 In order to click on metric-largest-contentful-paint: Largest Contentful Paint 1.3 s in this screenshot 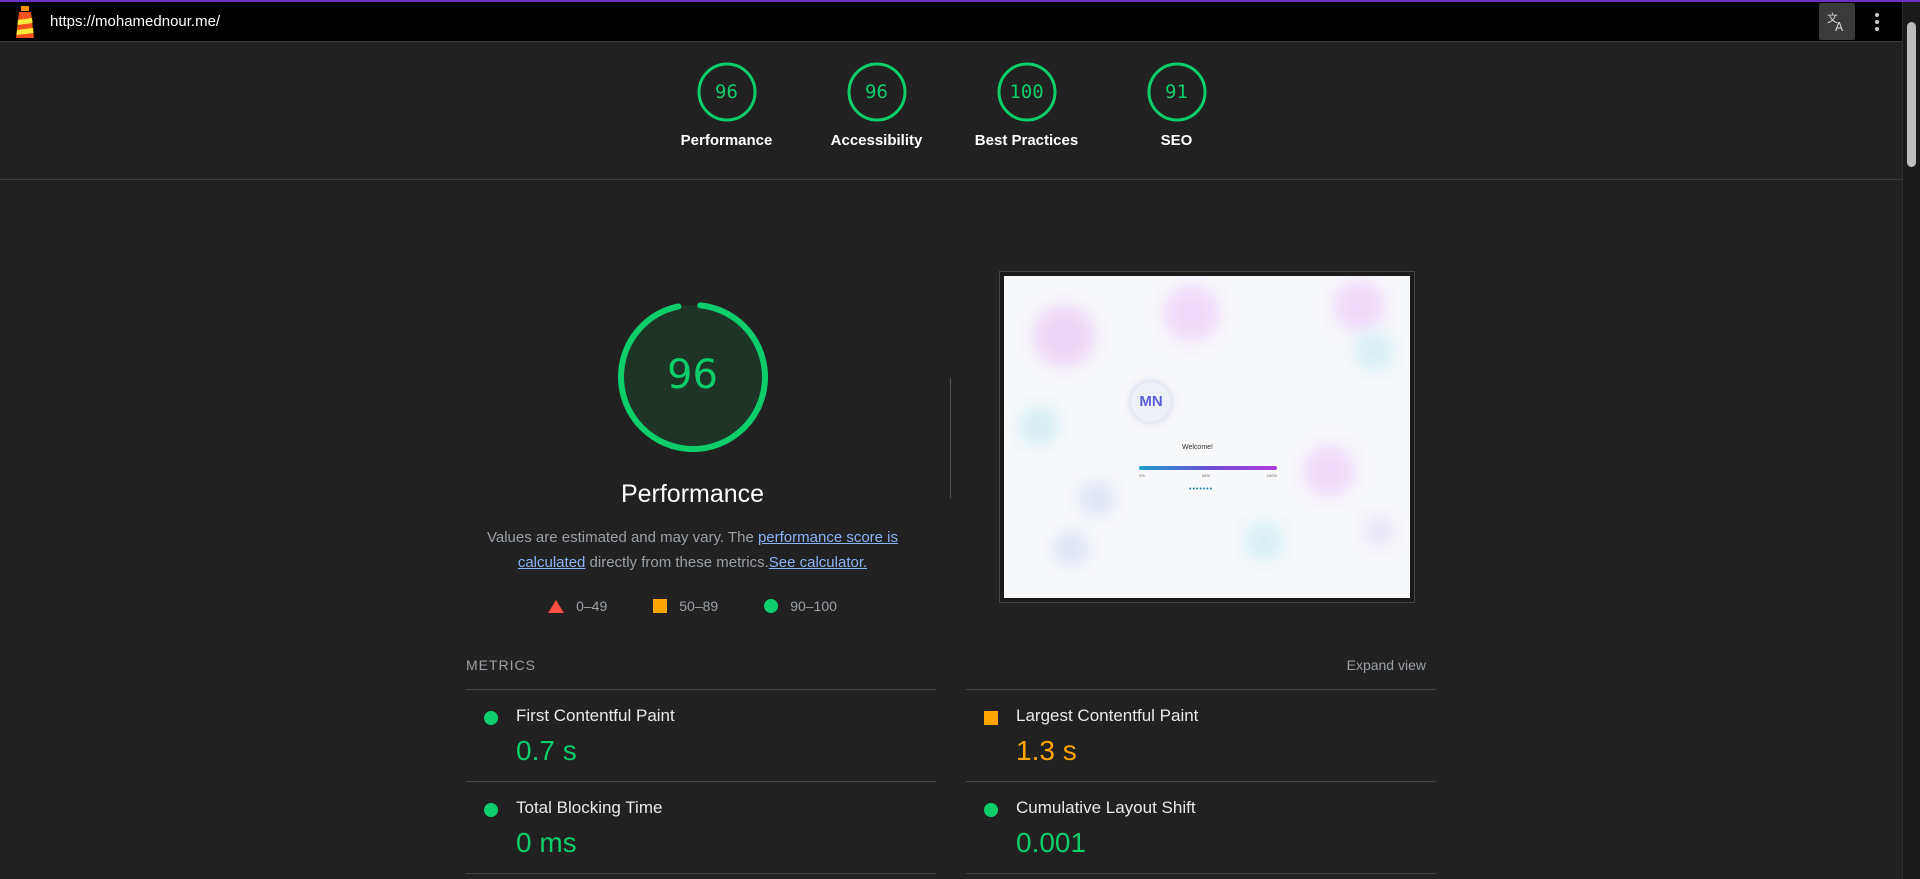, I will do `click(1201, 735)`.